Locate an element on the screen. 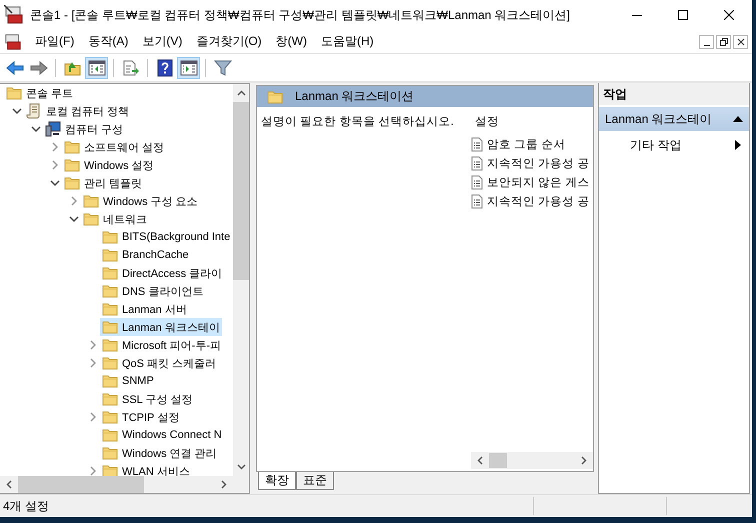 The height and width of the screenshot is (523, 756). menu-item: 창(W) is located at coordinates (291, 41).